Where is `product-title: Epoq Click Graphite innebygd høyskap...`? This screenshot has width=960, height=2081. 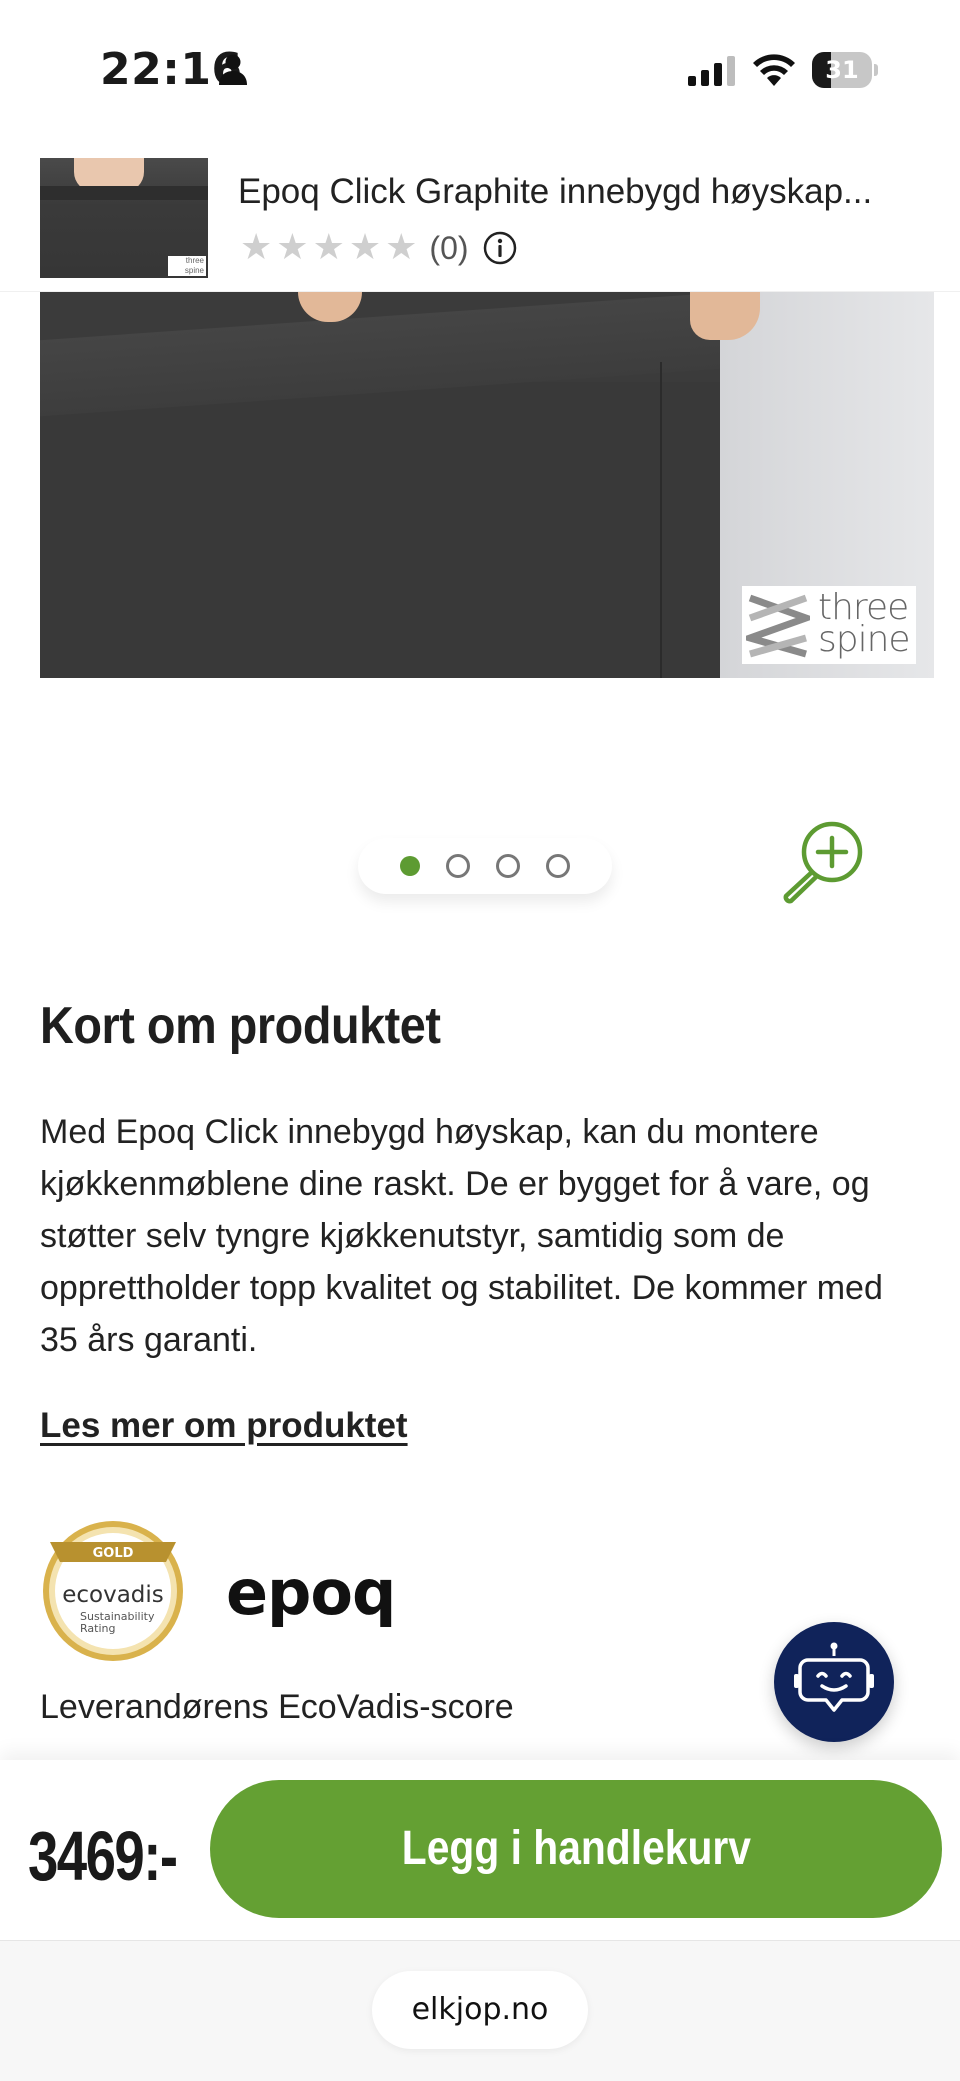
product-title: Epoq Click Graphite innebygd høyskap... is located at coordinates (555, 191).